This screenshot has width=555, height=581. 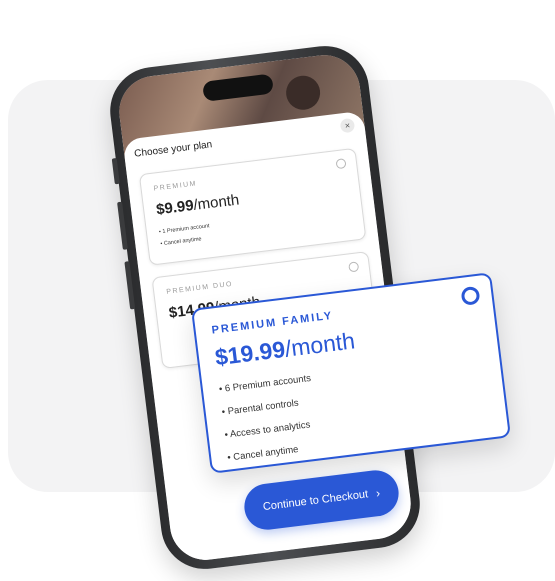 I want to click on plan-name: PREMIUM DUO, so click(x=199, y=288).